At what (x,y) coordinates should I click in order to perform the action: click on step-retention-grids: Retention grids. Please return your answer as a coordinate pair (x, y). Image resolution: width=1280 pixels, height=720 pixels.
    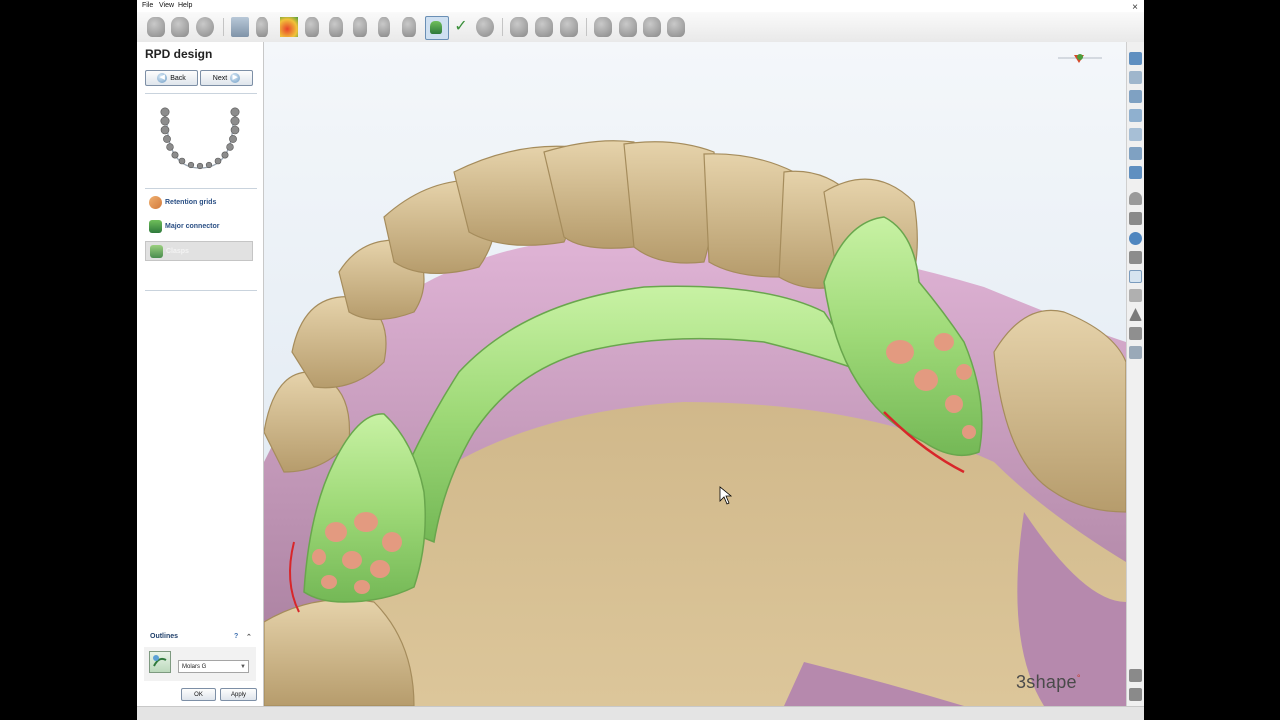
    Looking at the image, I should click on (199, 202).